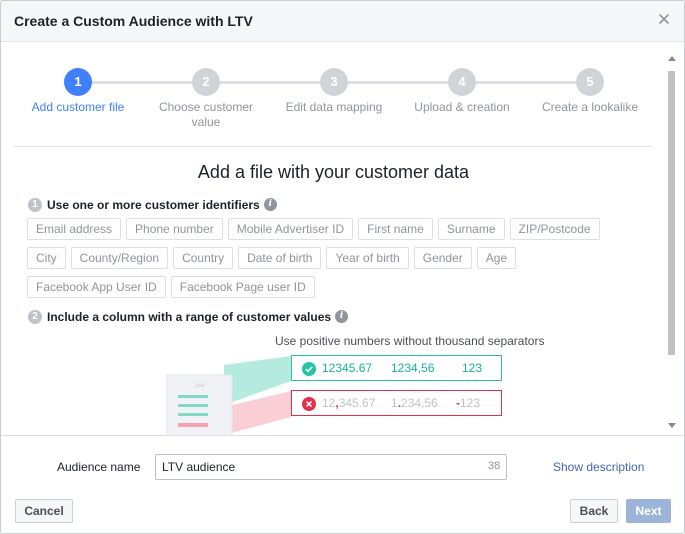  I want to click on dialog-header: Create a Custom Audience with LTV, so click(342, 21).